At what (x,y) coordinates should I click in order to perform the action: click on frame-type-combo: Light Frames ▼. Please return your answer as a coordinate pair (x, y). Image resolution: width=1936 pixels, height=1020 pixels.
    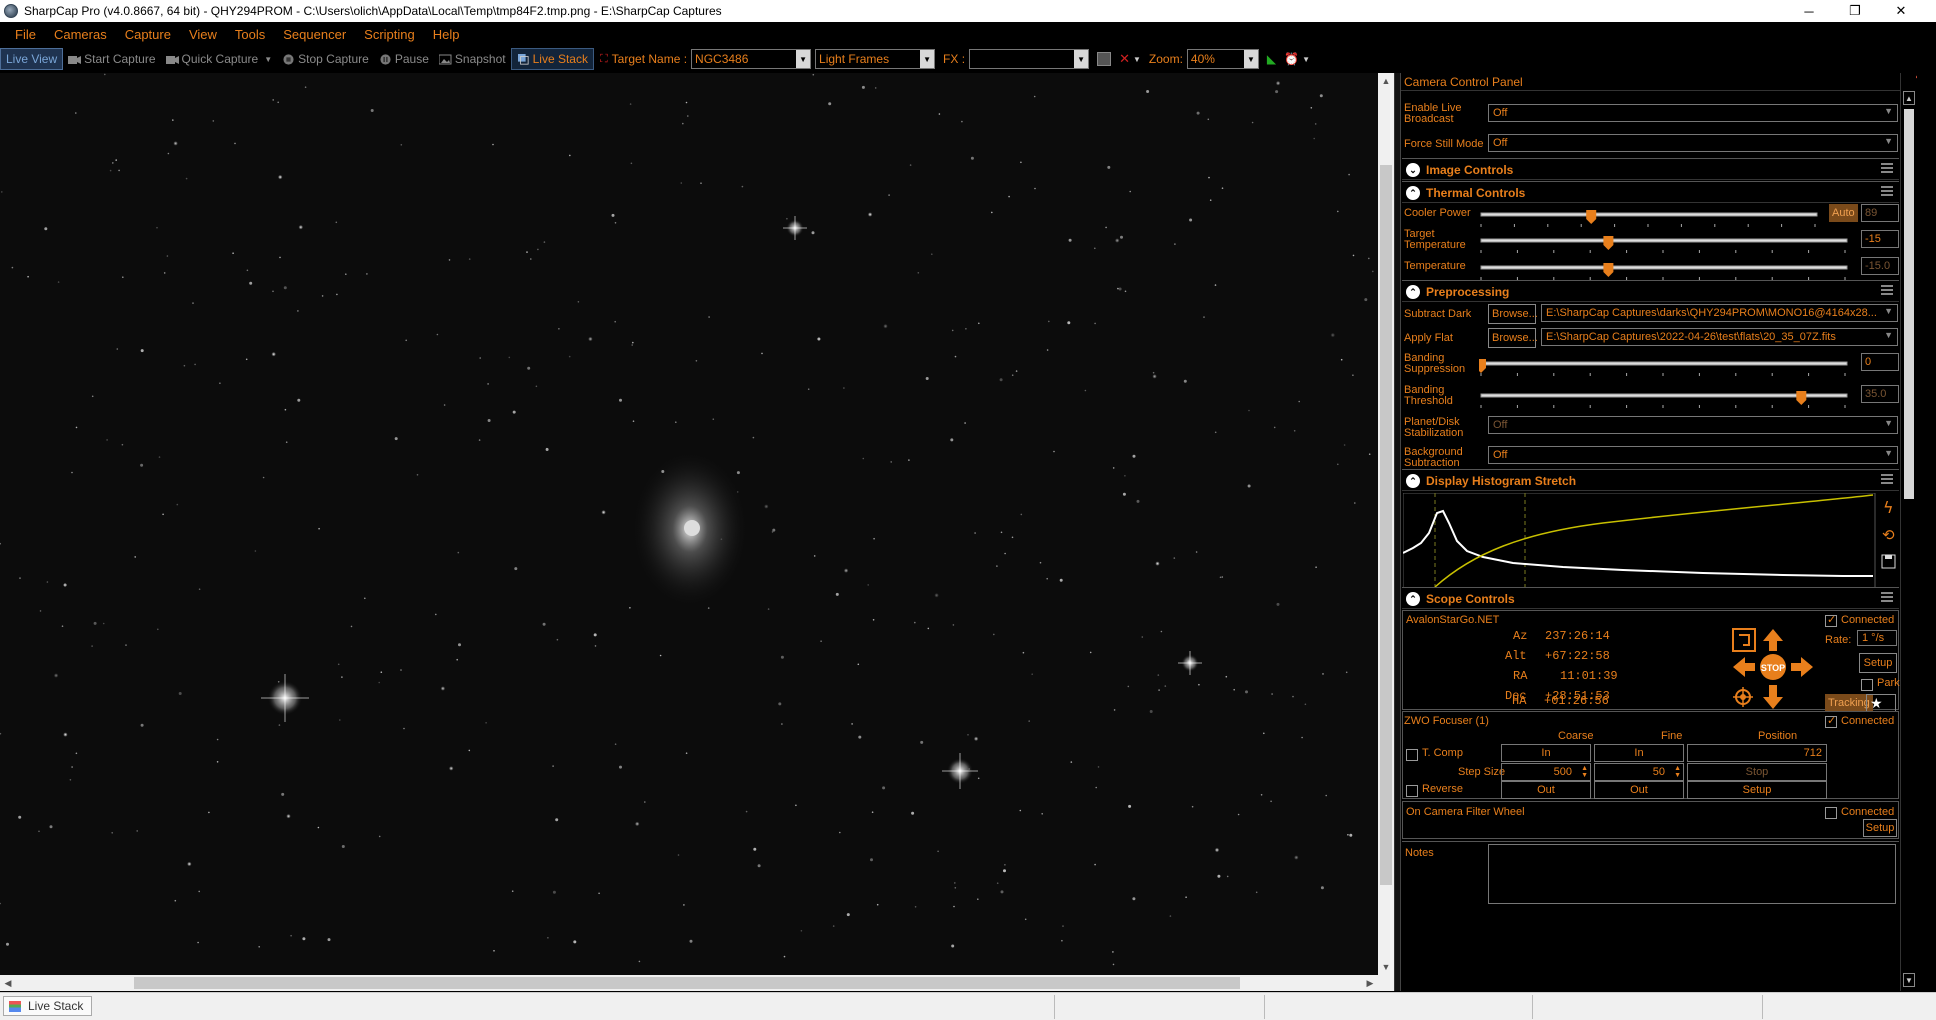
    Looking at the image, I should click on (875, 59).